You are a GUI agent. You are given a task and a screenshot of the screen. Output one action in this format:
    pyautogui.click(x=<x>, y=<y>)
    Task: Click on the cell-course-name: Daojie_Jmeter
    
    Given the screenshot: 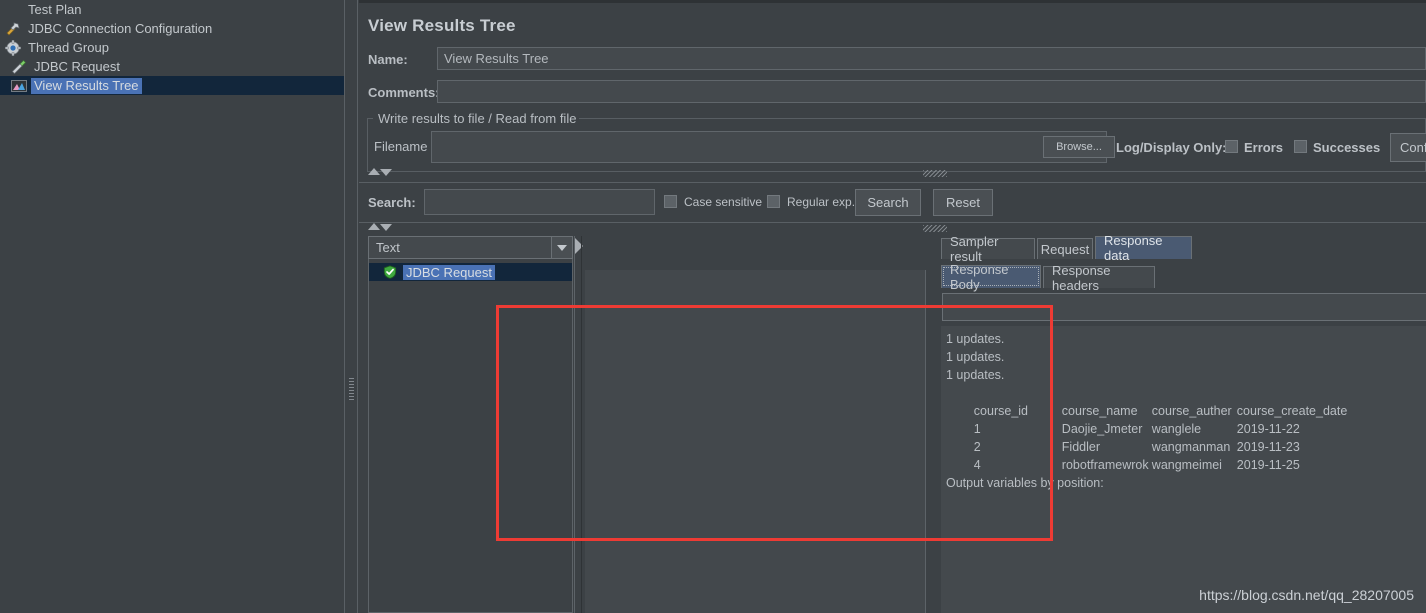 What is the action you would take?
    pyautogui.click(x=1102, y=429)
    